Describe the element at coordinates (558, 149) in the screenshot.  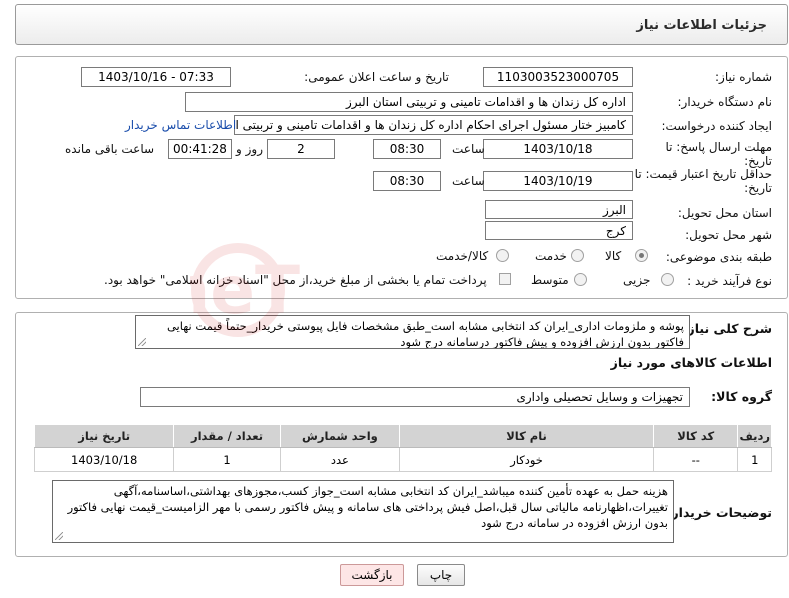
I see `reply-date-field: 1403/10/18` at that location.